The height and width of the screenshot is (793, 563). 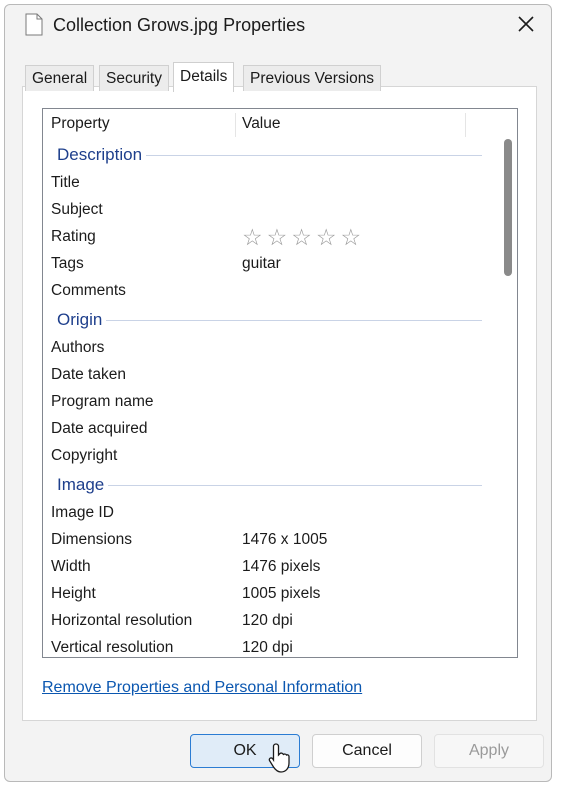 What do you see at coordinates (122, 620) in the screenshot?
I see `property-name: Horizontal resolution` at bounding box center [122, 620].